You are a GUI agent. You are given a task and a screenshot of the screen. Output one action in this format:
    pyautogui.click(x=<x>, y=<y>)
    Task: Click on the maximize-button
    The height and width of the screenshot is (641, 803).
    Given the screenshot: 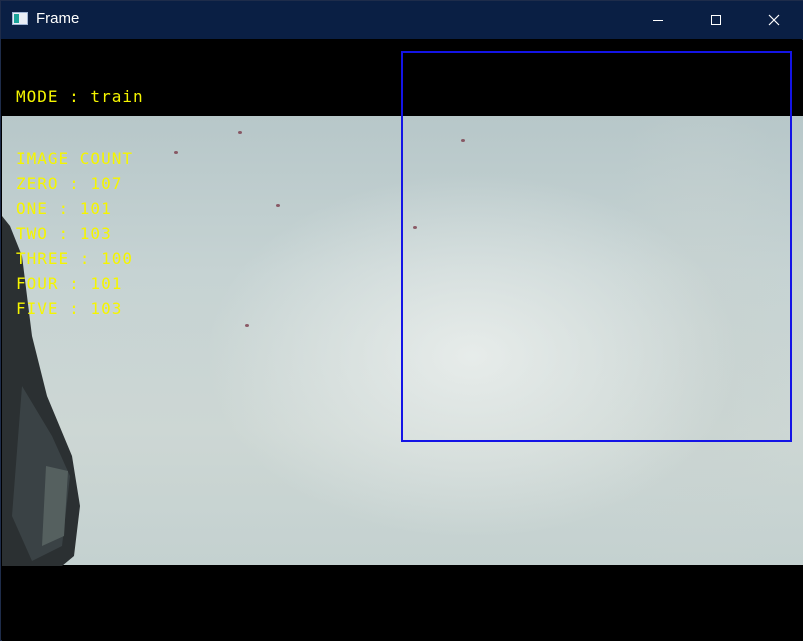 What is the action you would take?
    pyautogui.click(x=716, y=20)
    